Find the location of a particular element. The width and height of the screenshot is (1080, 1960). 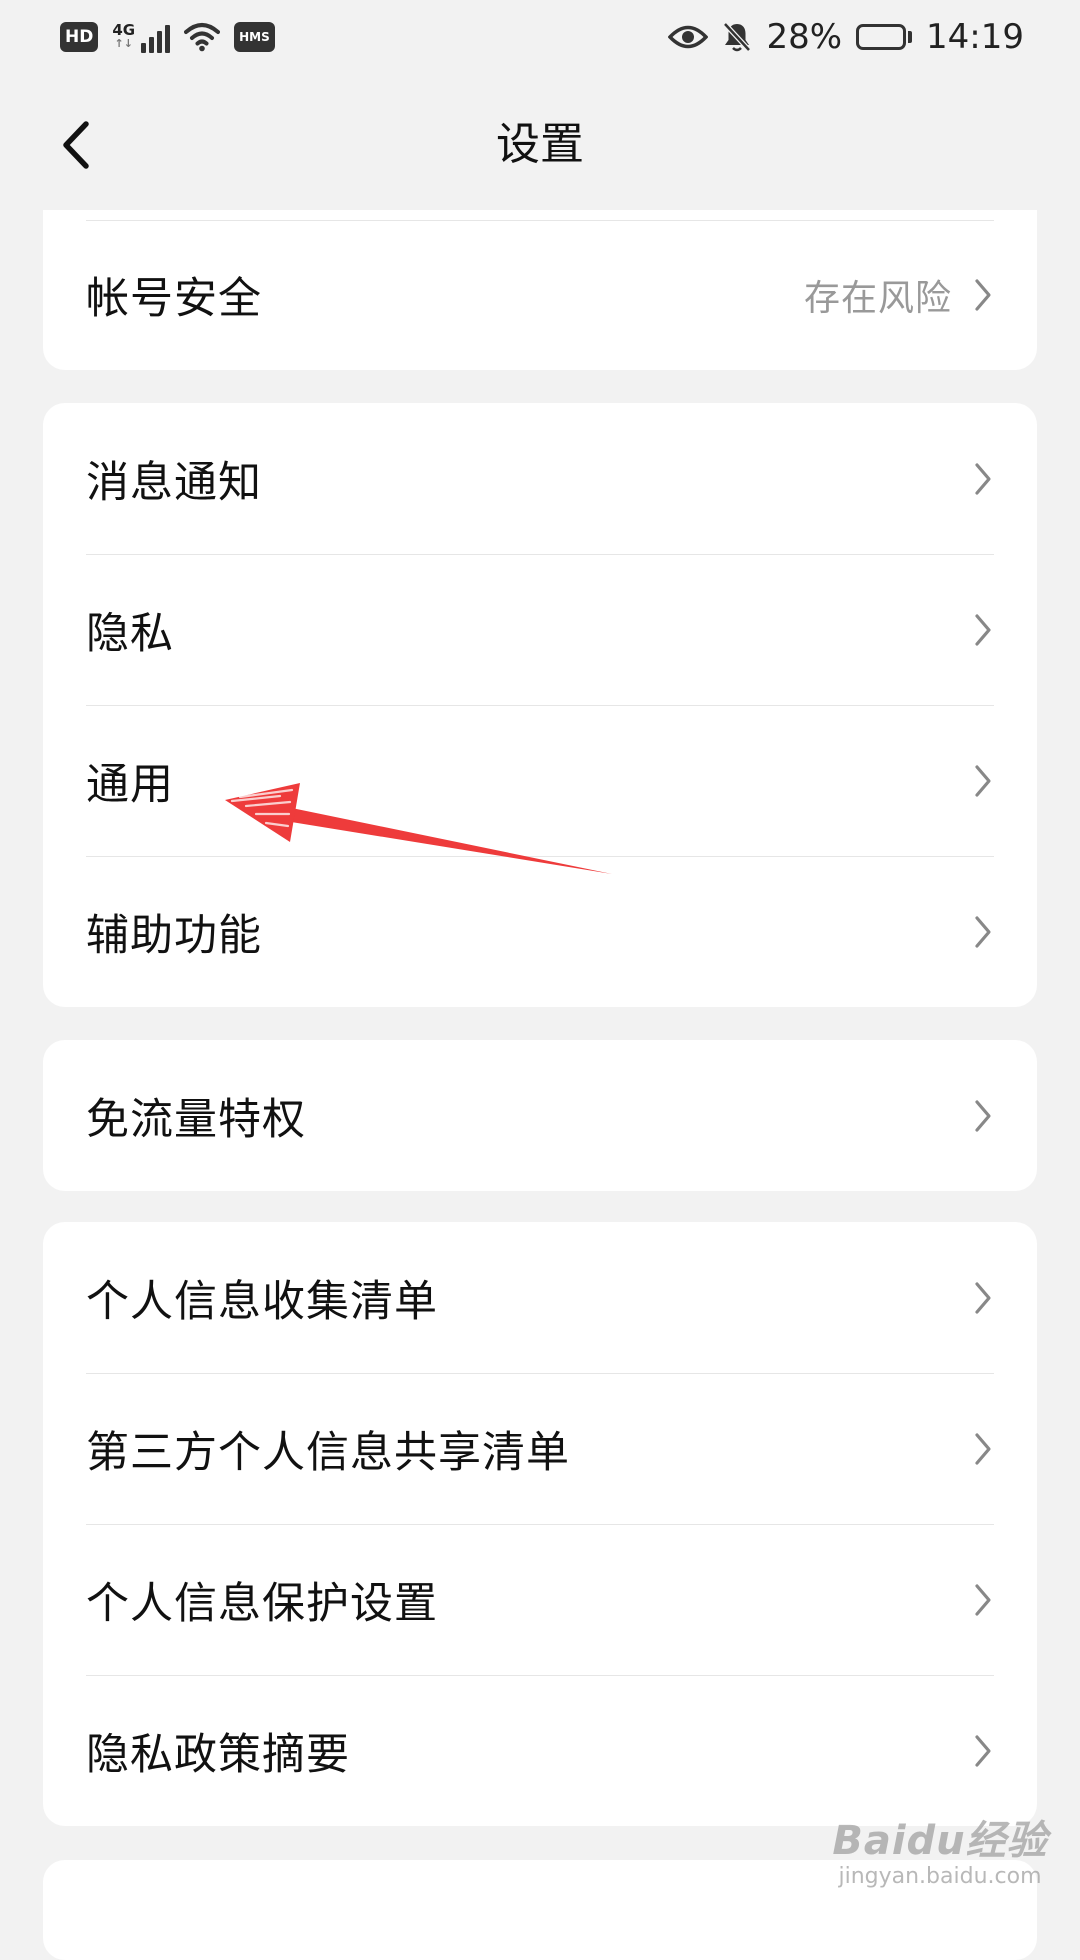

account-group: 帐号安全 存在风险 is located at coordinates (540, 290).